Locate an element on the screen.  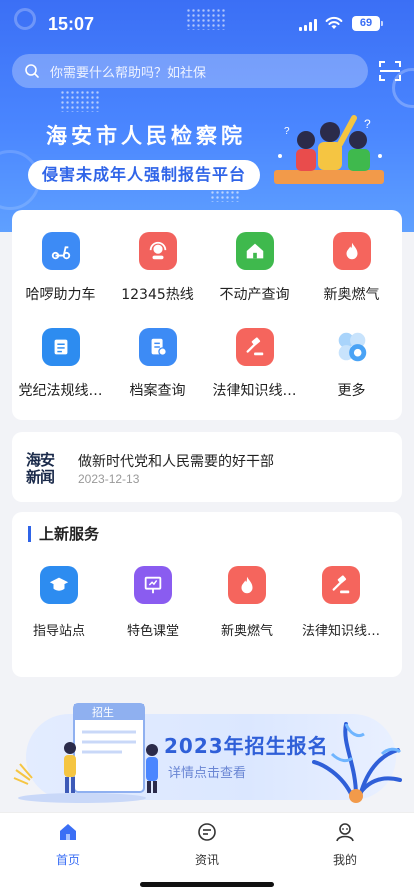
banner-title: 2023年招生报名 is located at coordinates (246, 746).